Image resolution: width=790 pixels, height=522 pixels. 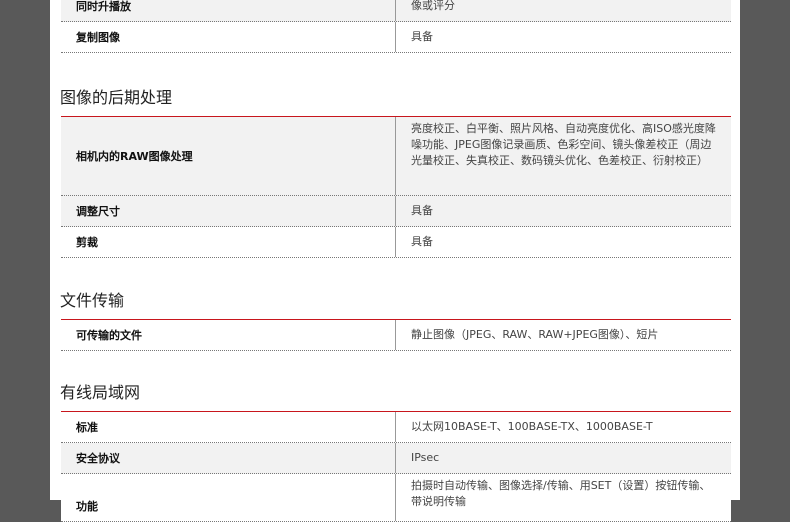 What do you see at coordinates (535, 334) in the screenshot?
I see `row-value: 静止图像（JPEG、RAW、RAW+JPEG图像）、短片` at bounding box center [535, 334].